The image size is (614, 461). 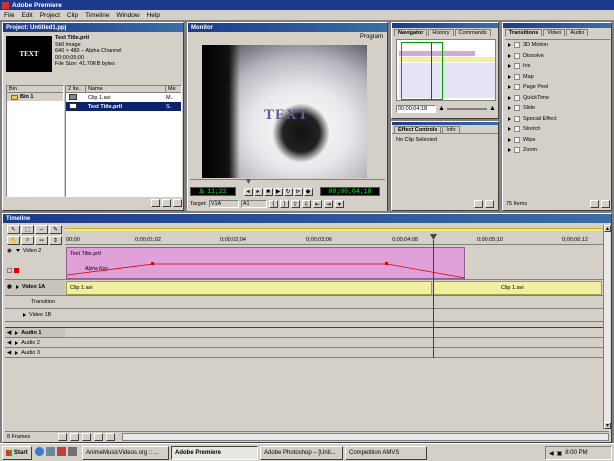 I want to click on time-zoom-label: 8 Frames, so click(x=30, y=437).